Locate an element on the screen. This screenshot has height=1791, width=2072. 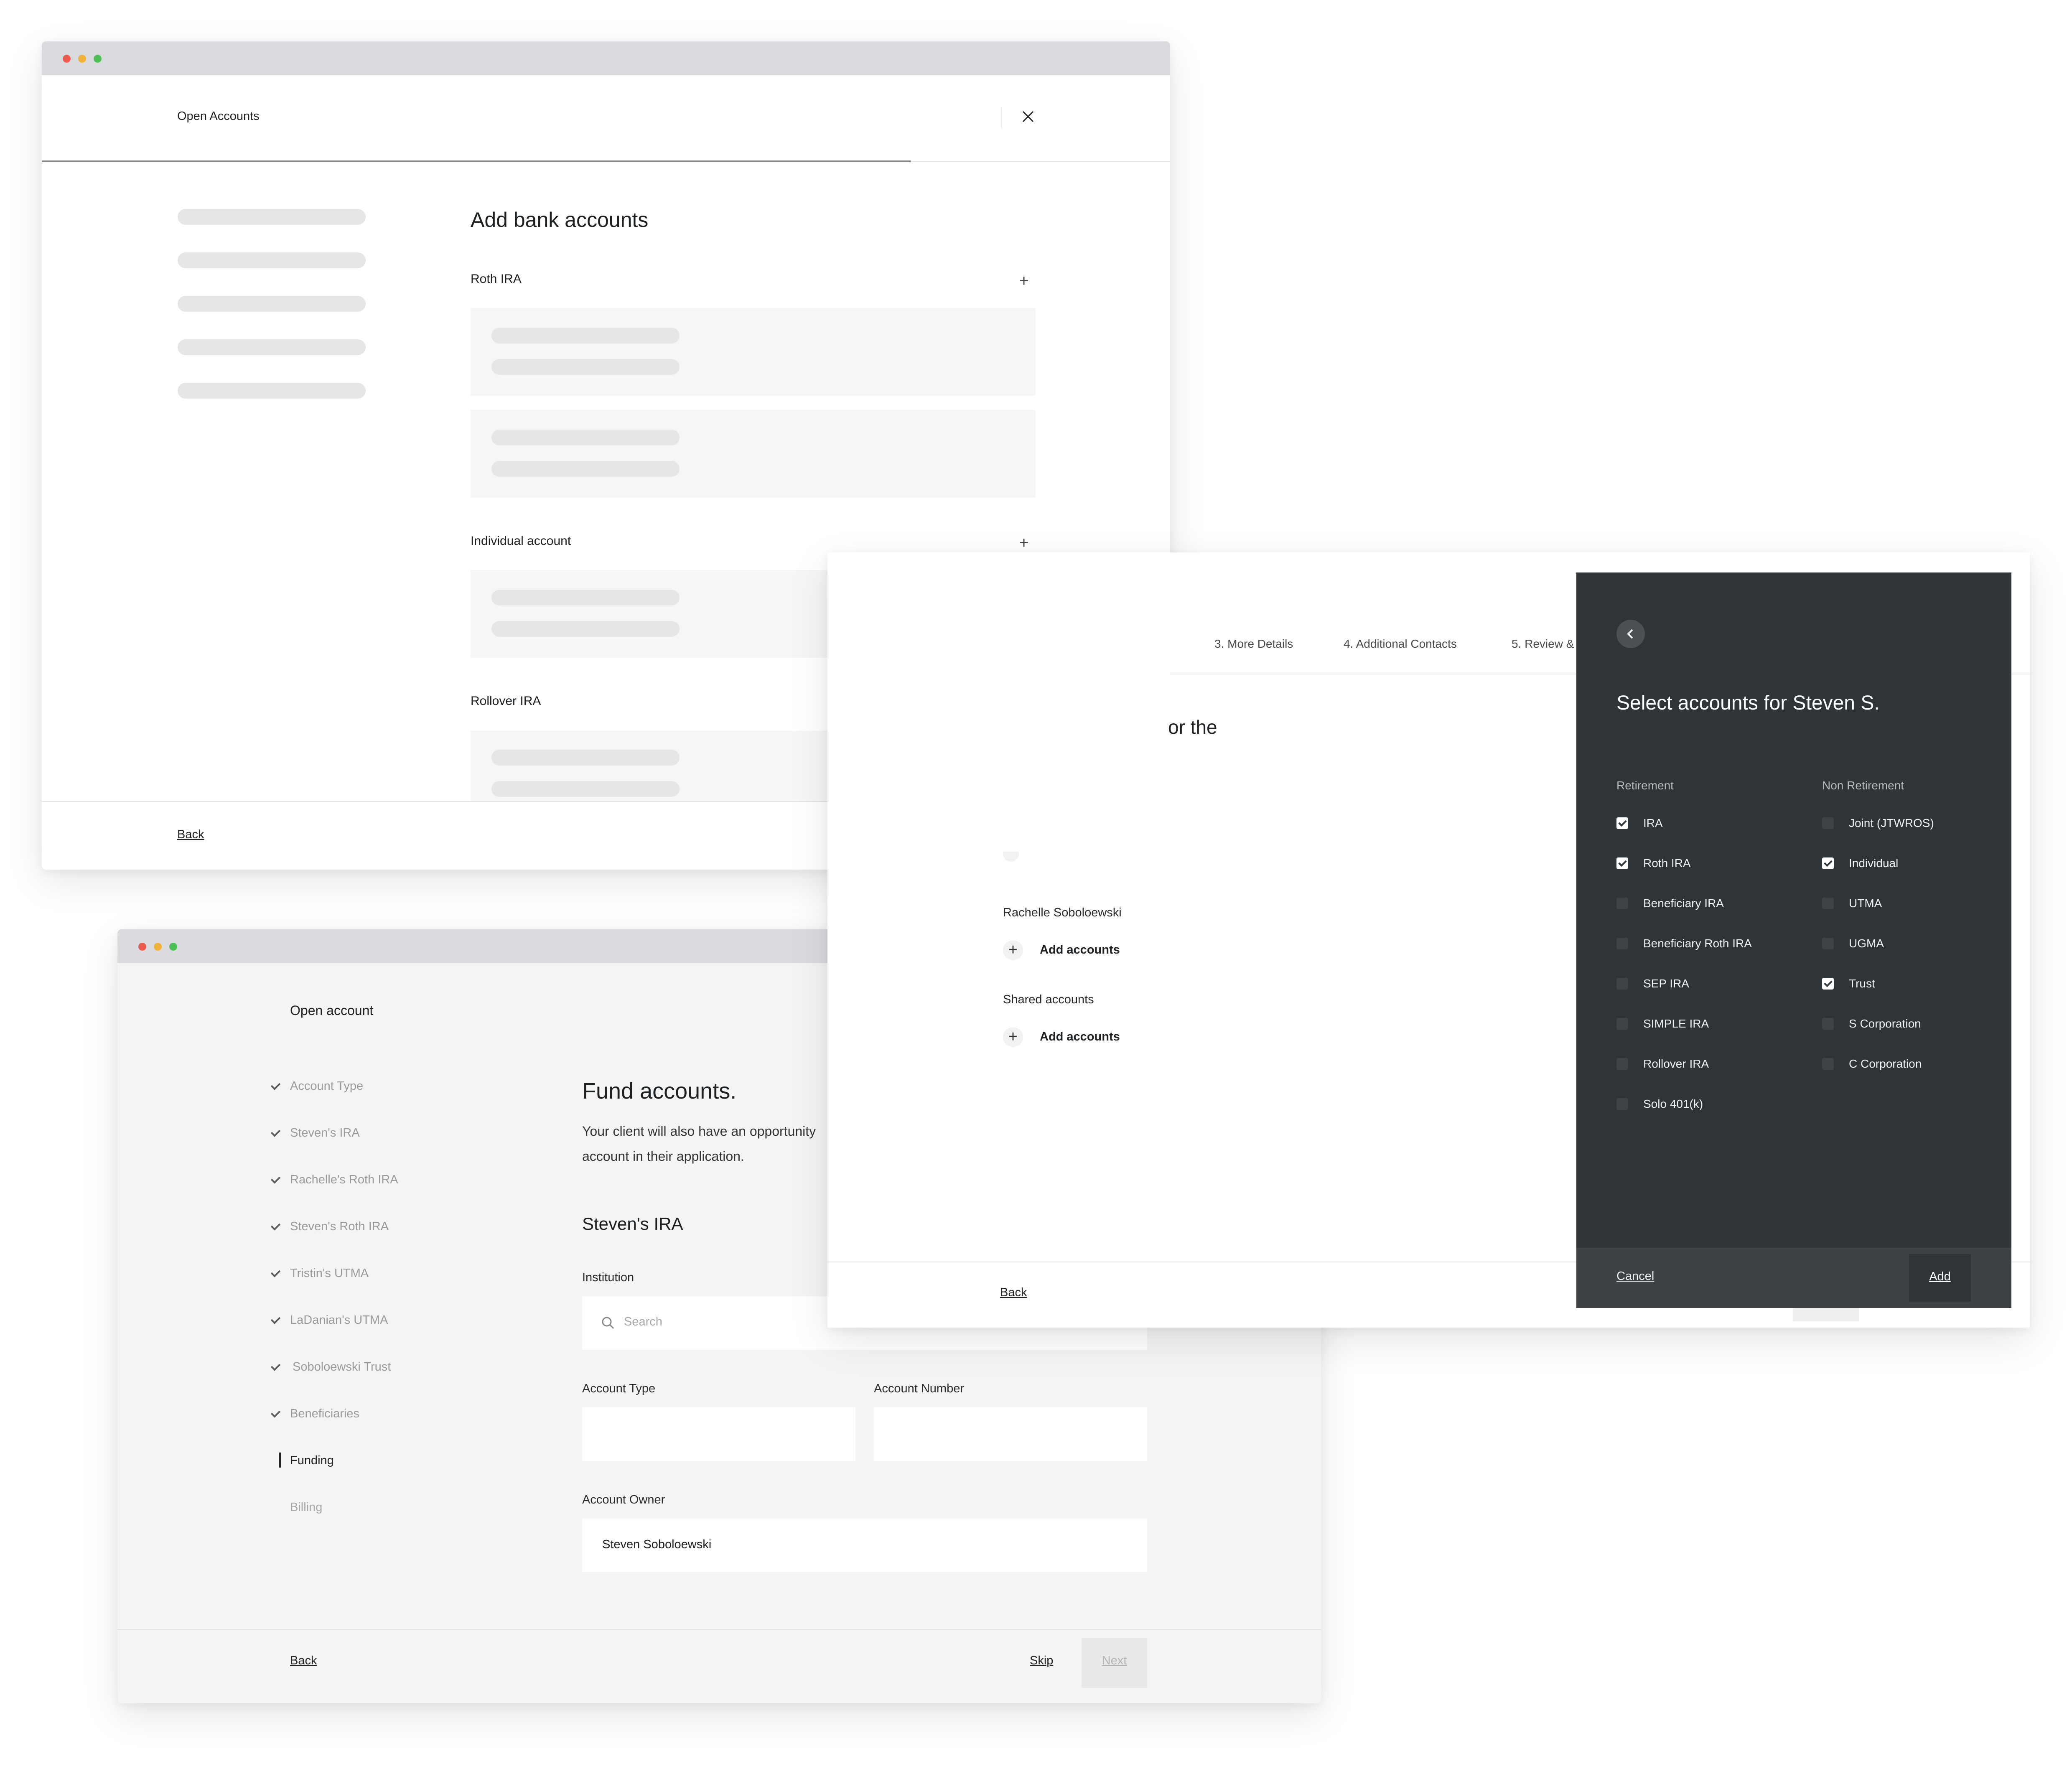
account-option-label: SEP IRA is located at coordinates (1666, 984).